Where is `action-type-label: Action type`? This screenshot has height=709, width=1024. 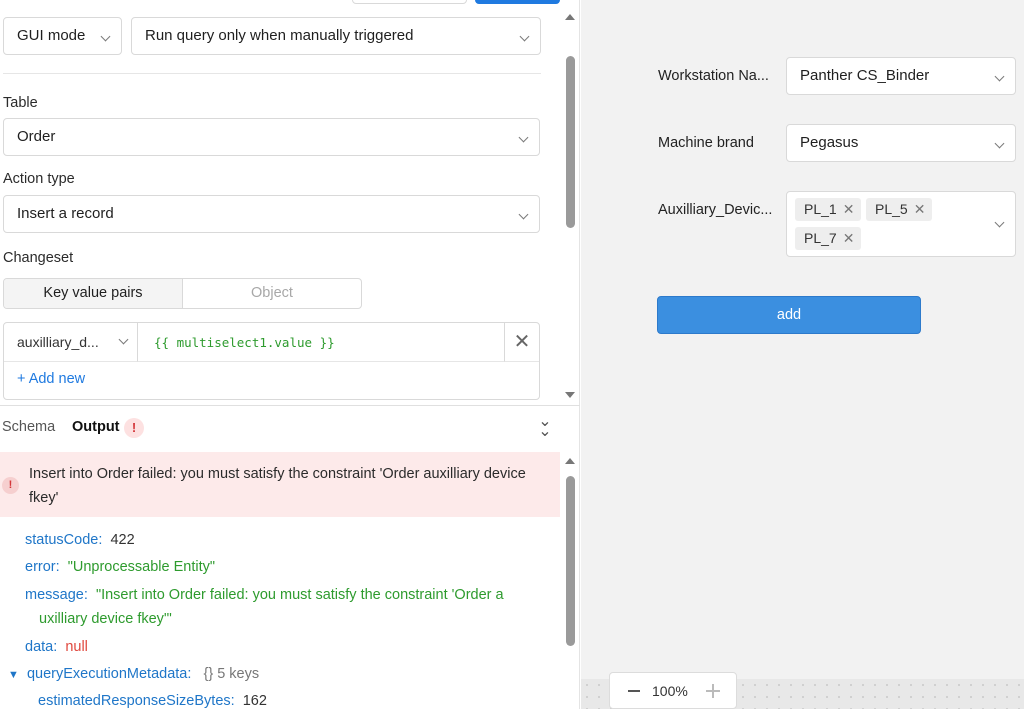 action-type-label: Action type is located at coordinates (39, 179).